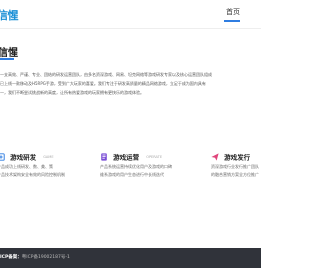  I want to click on card-subtitle: OPERATE, so click(154, 156).